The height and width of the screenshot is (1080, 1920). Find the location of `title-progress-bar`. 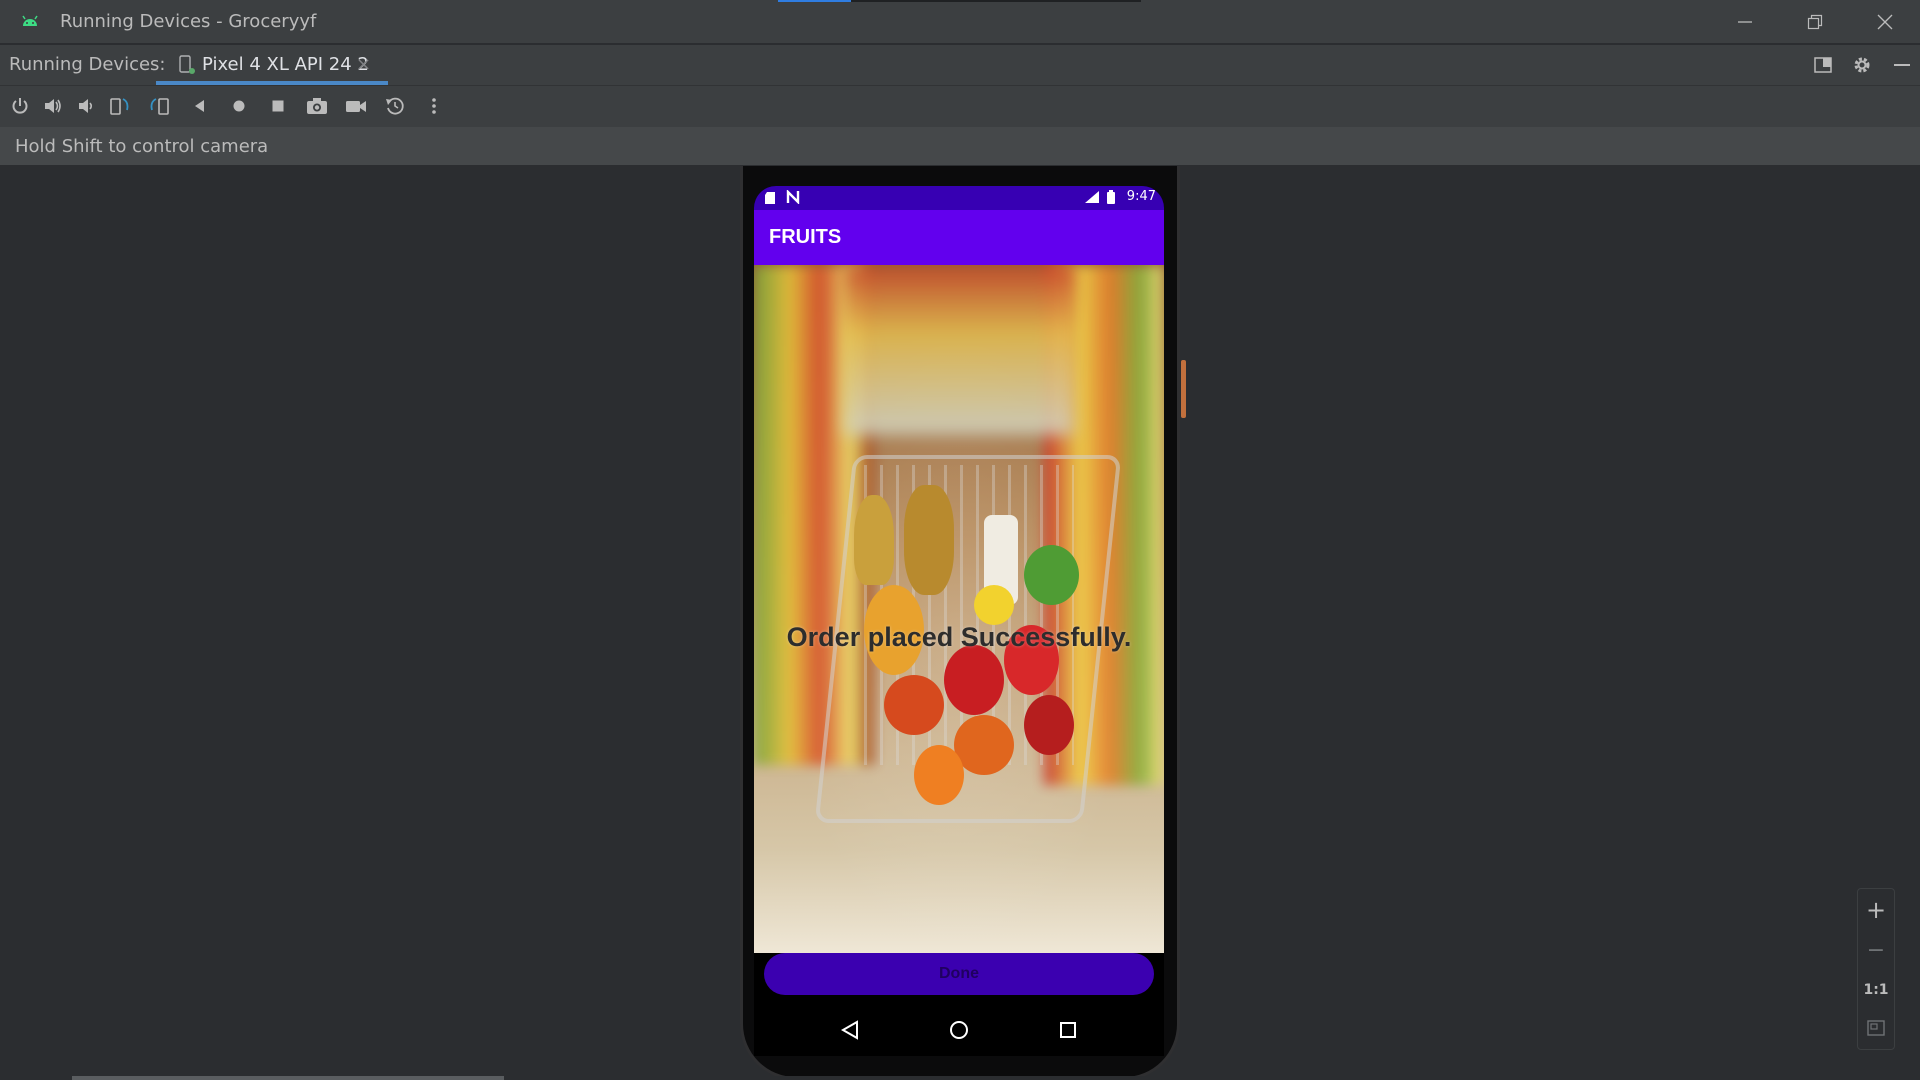

title-progress-bar is located at coordinates (959, 1).